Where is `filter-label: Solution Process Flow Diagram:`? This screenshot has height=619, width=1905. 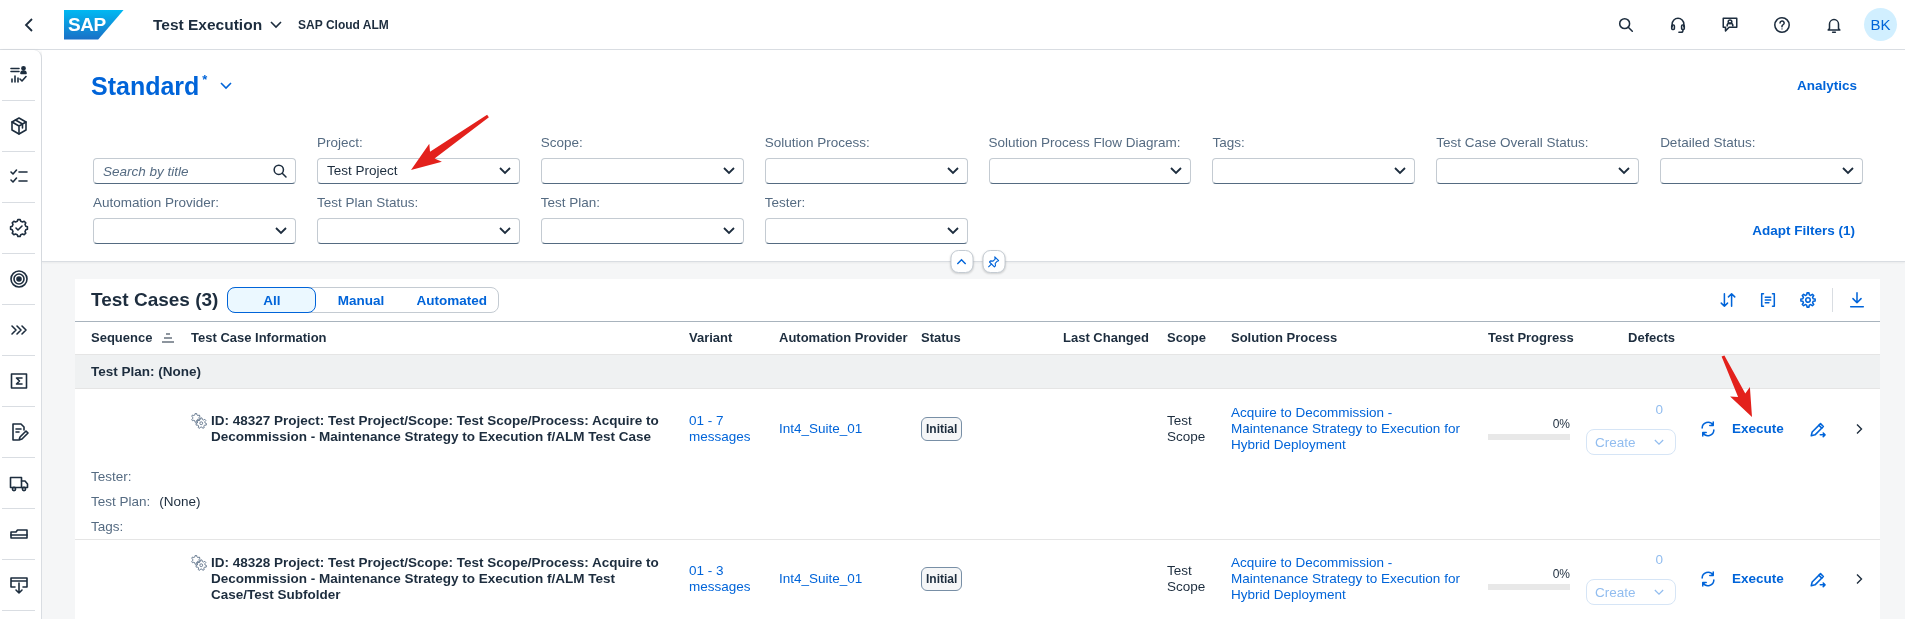
filter-label: Solution Process Flow Diagram: is located at coordinates (1085, 143).